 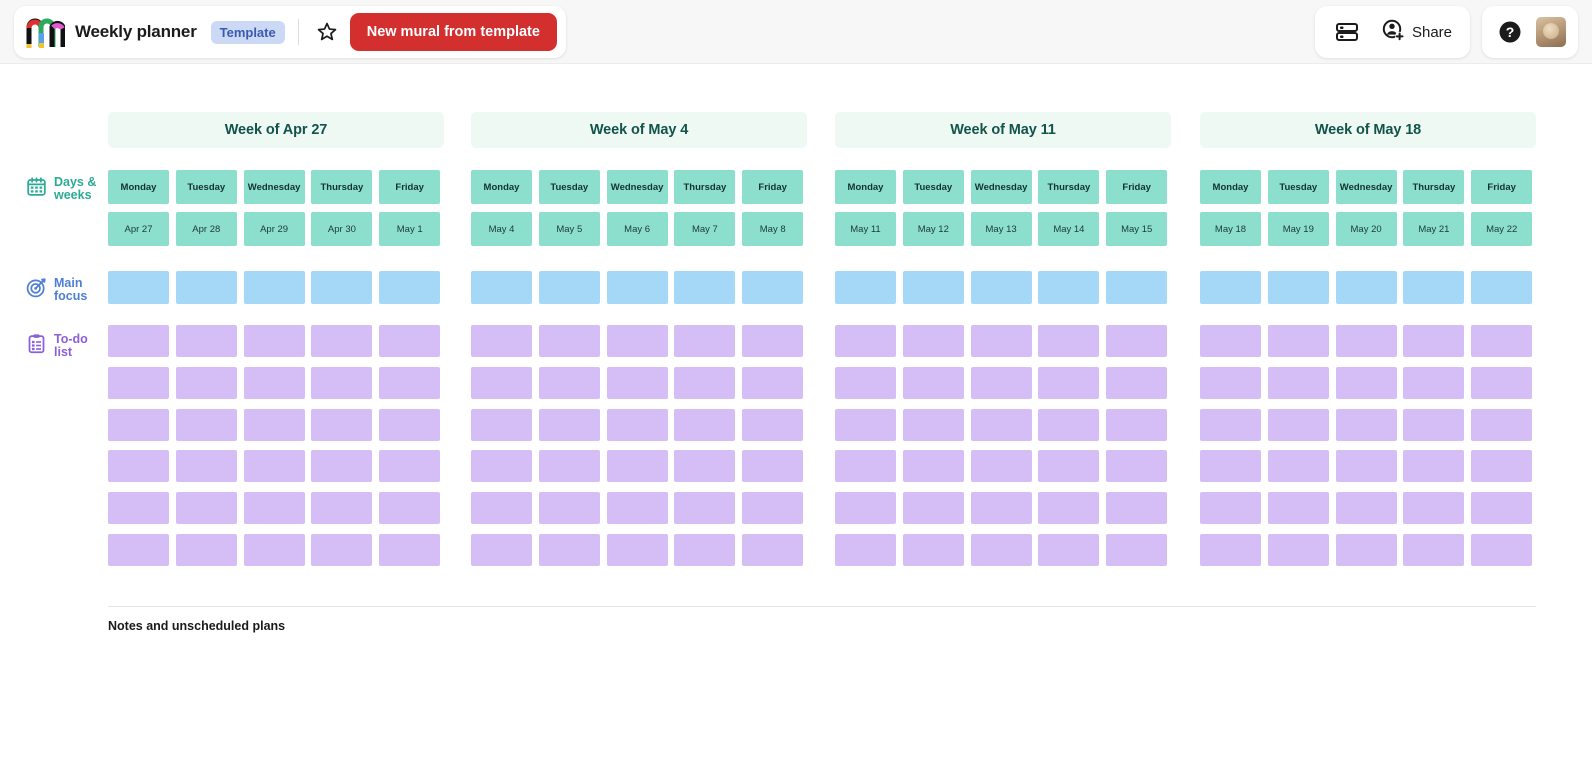 I want to click on date-cell: May 18, so click(x=1230, y=229).